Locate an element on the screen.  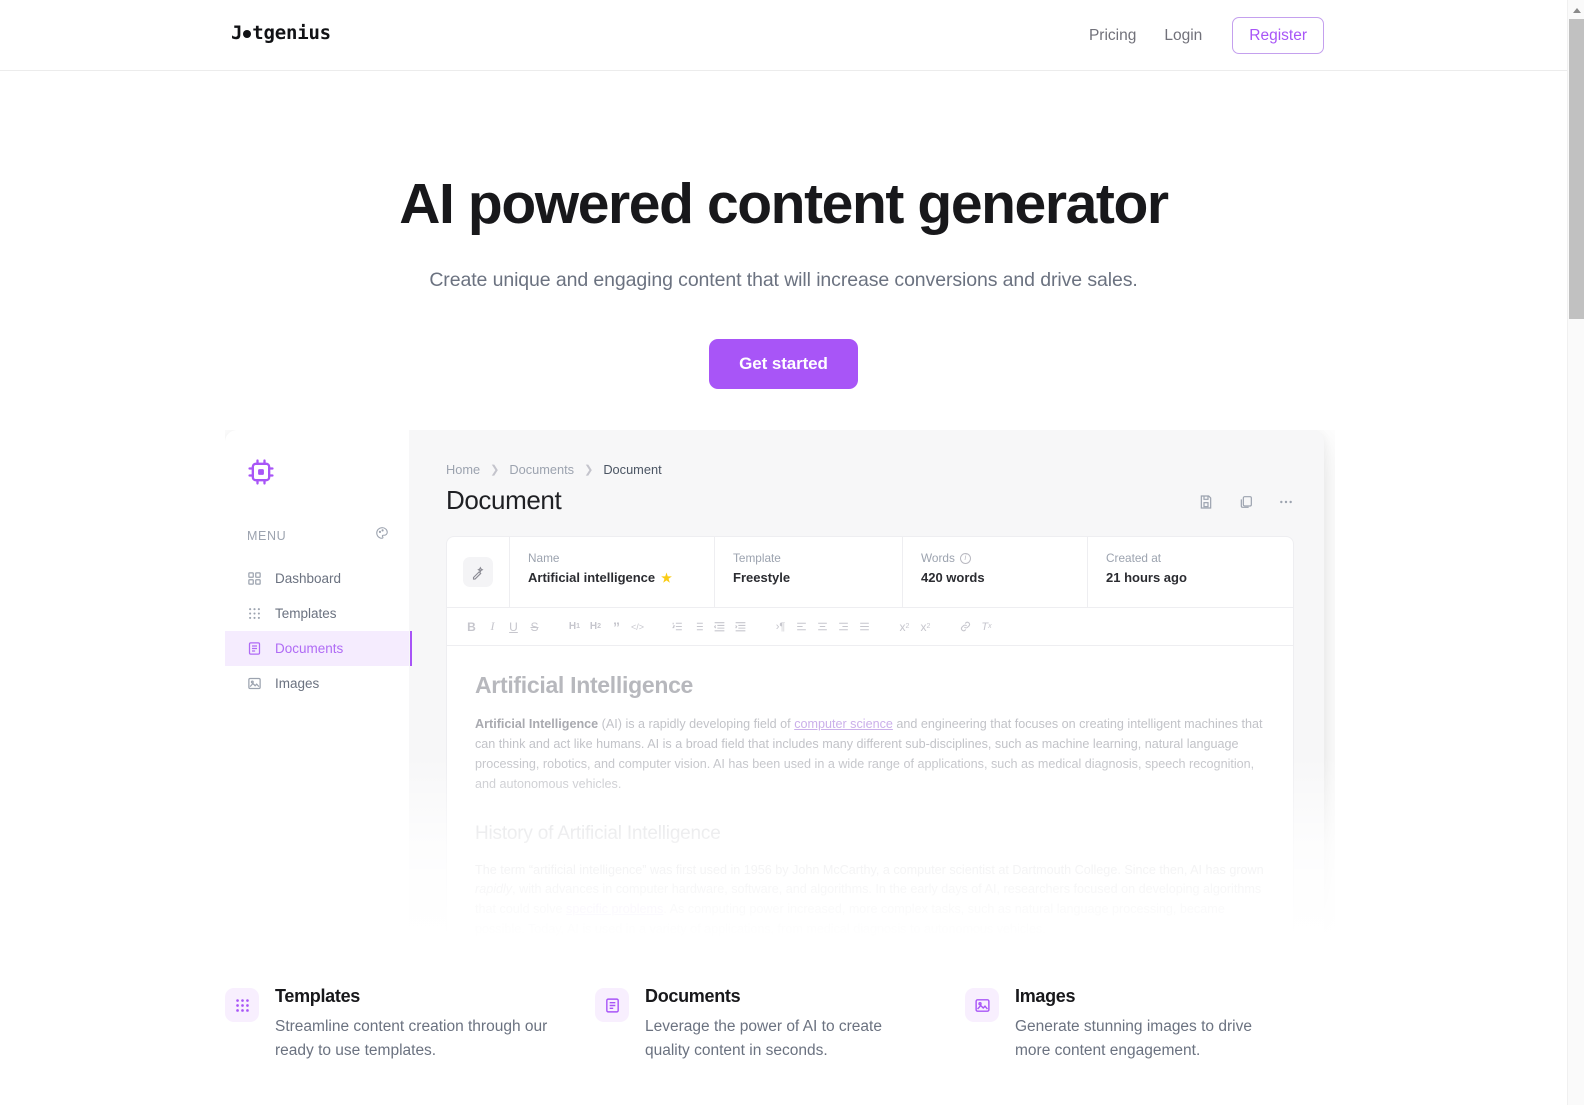
meta-name: Name Artificial intelligence ★ is located at coordinates (611, 572).